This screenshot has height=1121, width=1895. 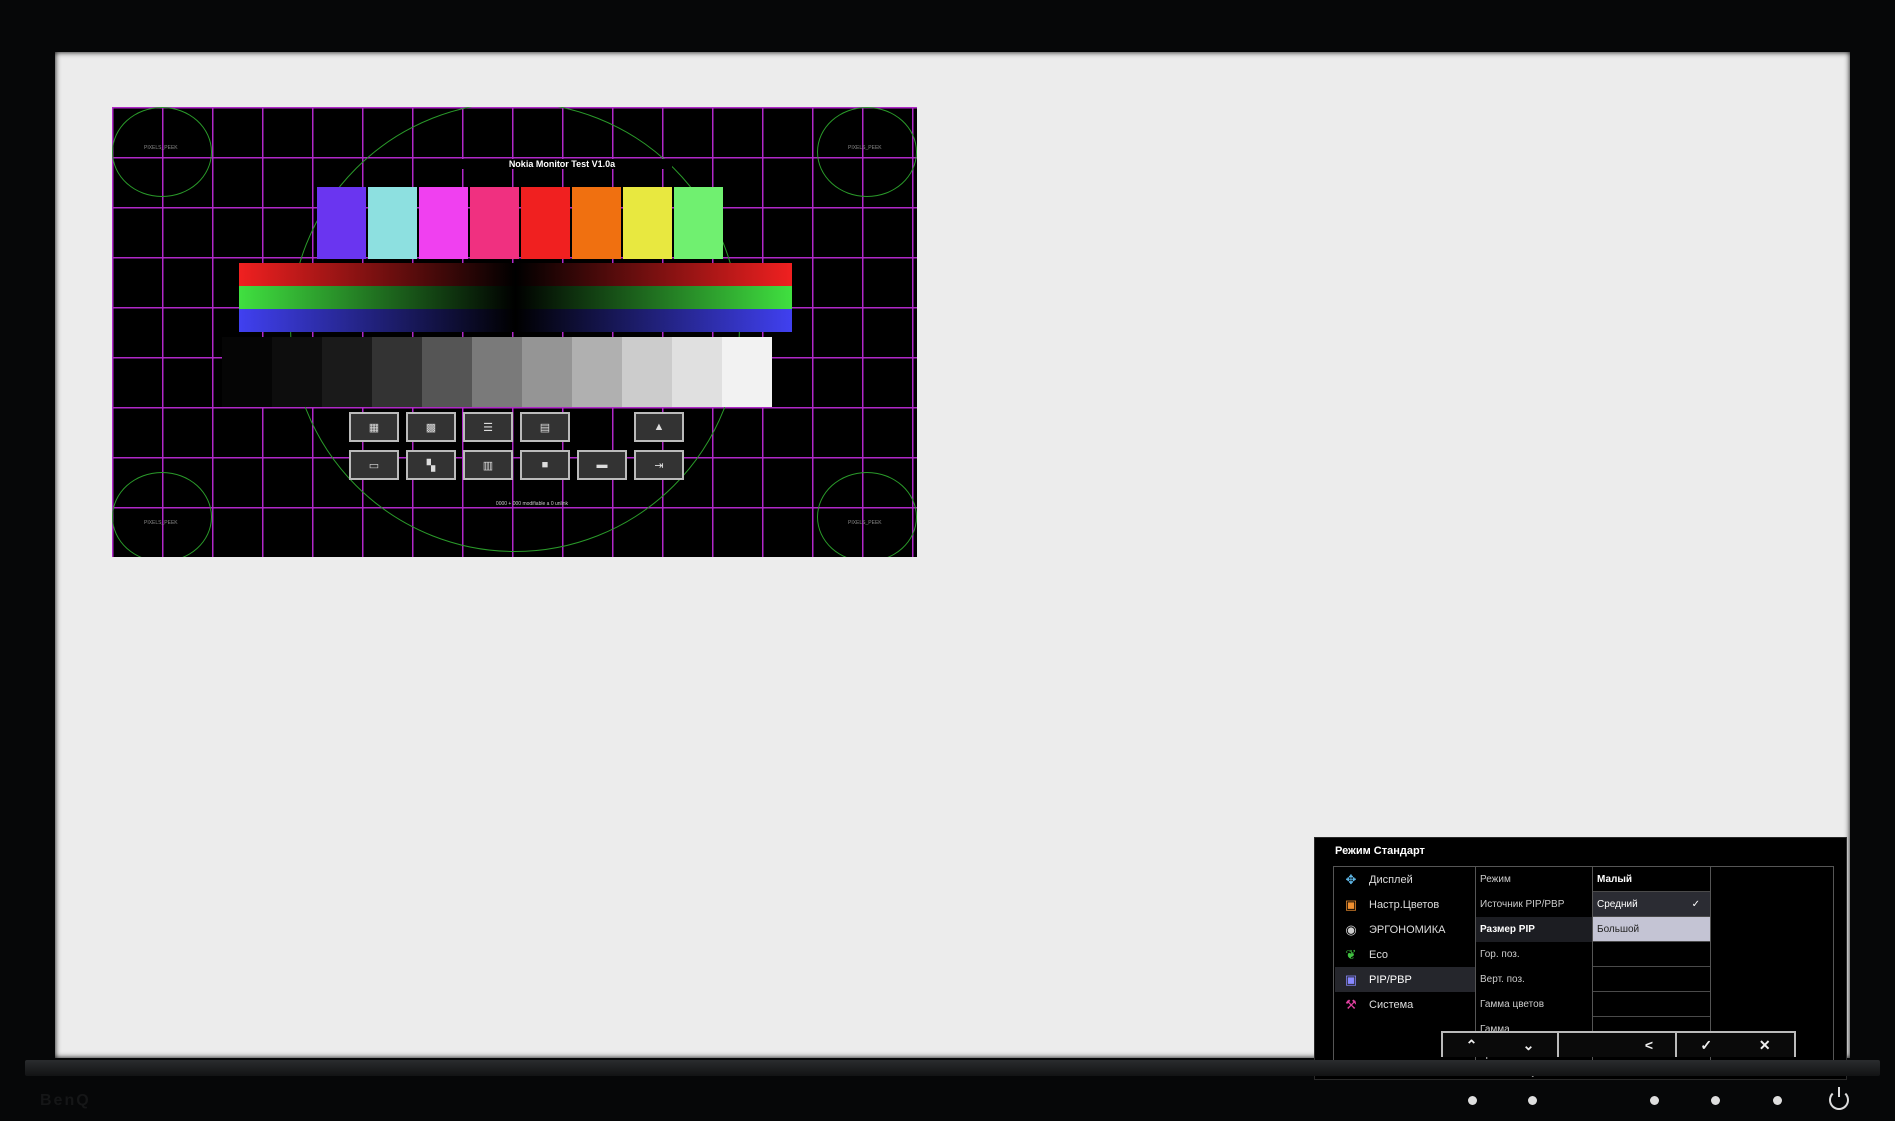 What do you see at coordinates (488, 427) in the screenshot?
I see `lines-icon: ☰` at bounding box center [488, 427].